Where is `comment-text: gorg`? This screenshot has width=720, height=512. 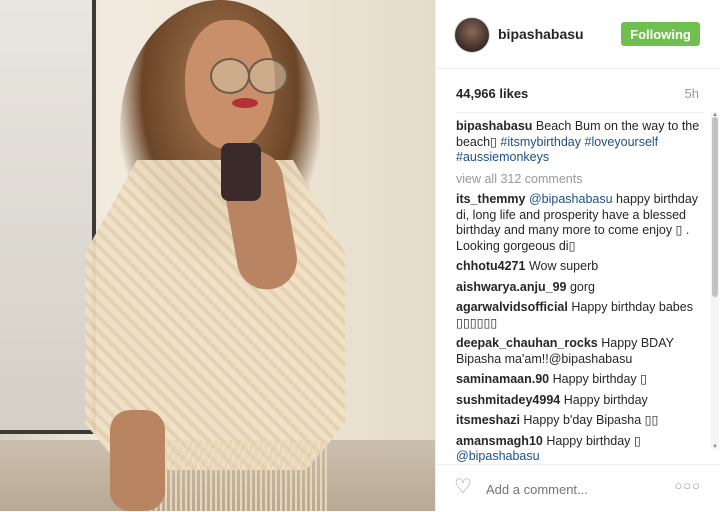
comment-text: gorg is located at coordinates (582, 286).